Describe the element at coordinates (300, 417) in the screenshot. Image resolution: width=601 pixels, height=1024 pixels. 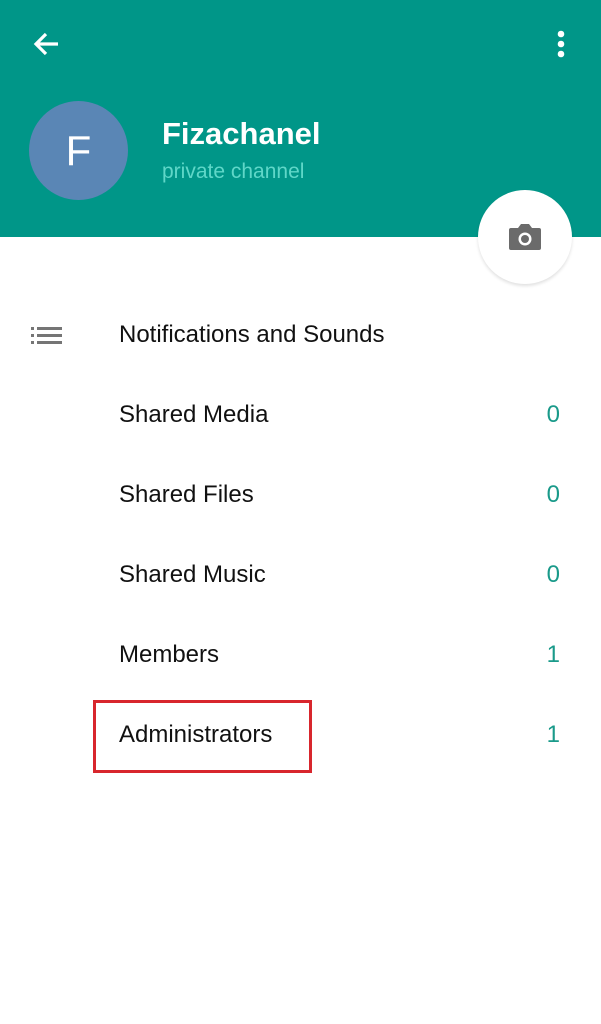
I see `shared-media-item: Shared Media 0` at that location.